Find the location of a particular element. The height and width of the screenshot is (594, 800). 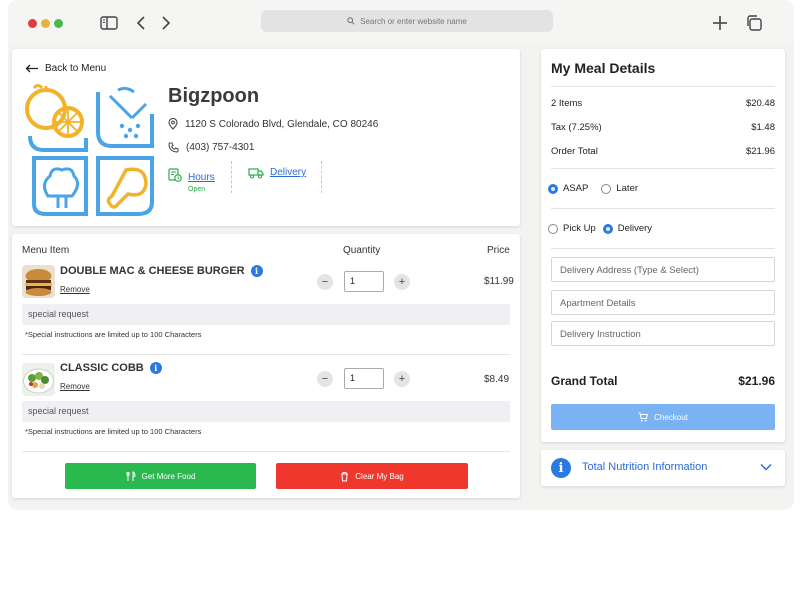

get-more-food-button: Get More Food is located at coordinates (160, 476).